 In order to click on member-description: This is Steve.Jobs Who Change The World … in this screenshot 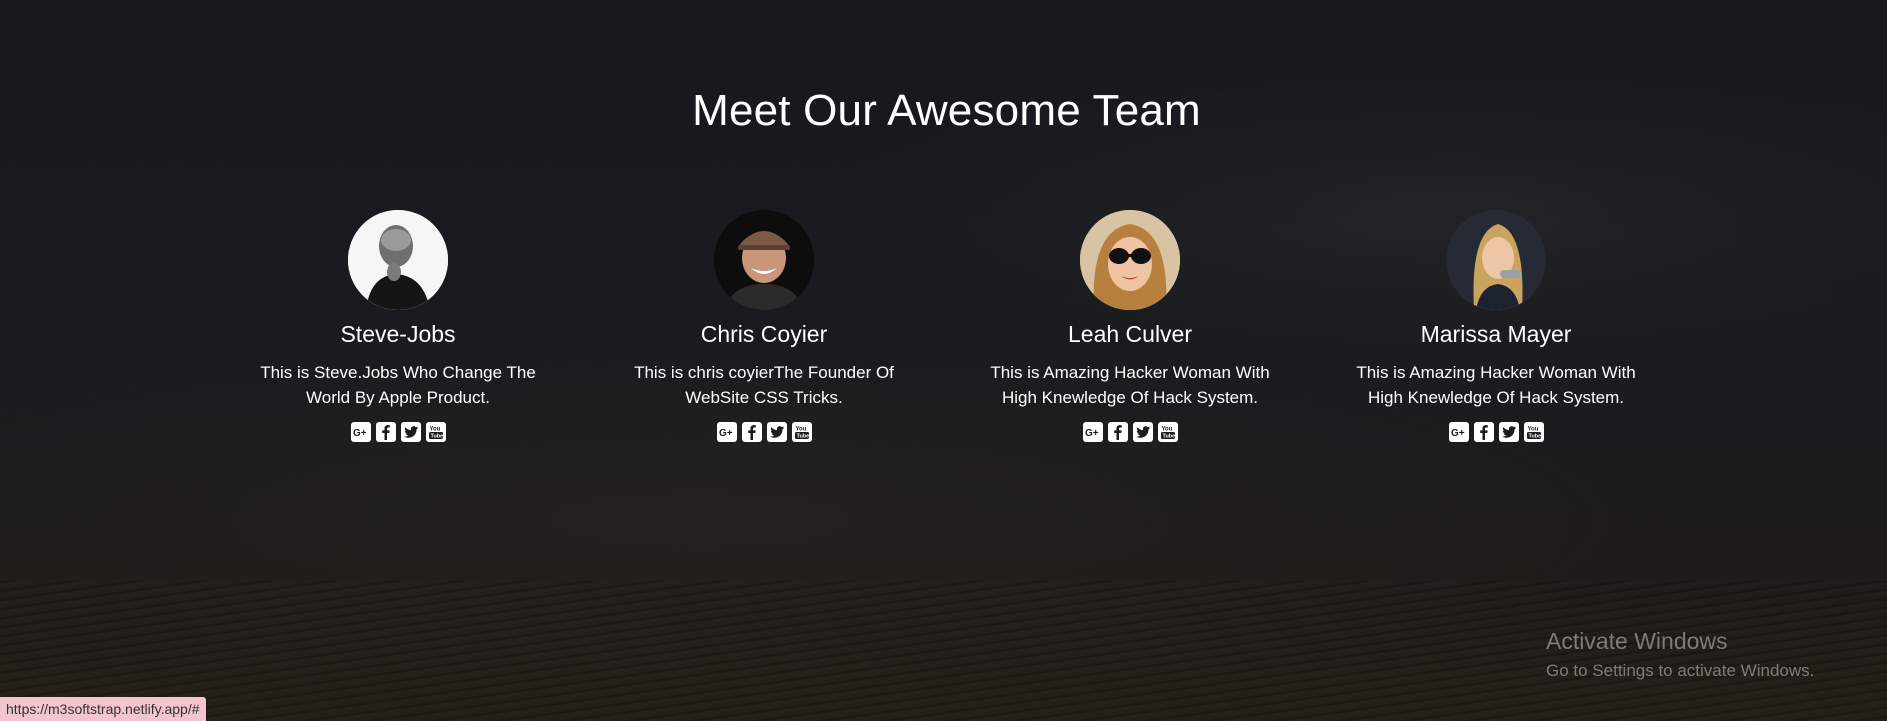, I will do `click(398, 385)`.